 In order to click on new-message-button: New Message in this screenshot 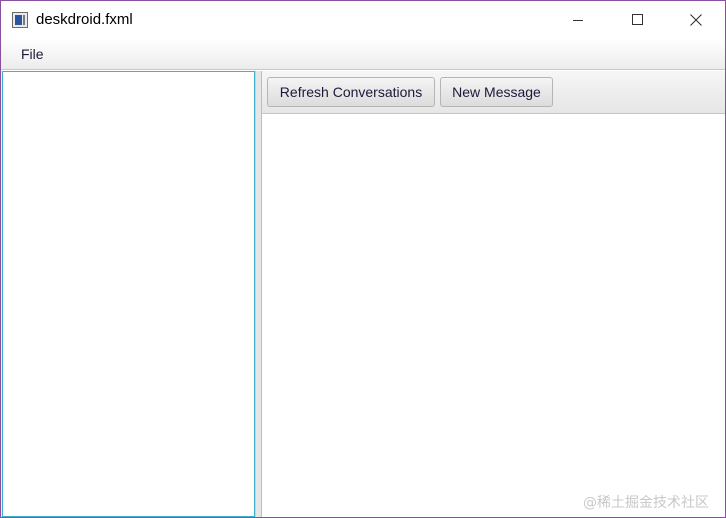, I will do `click(496, 92)`.